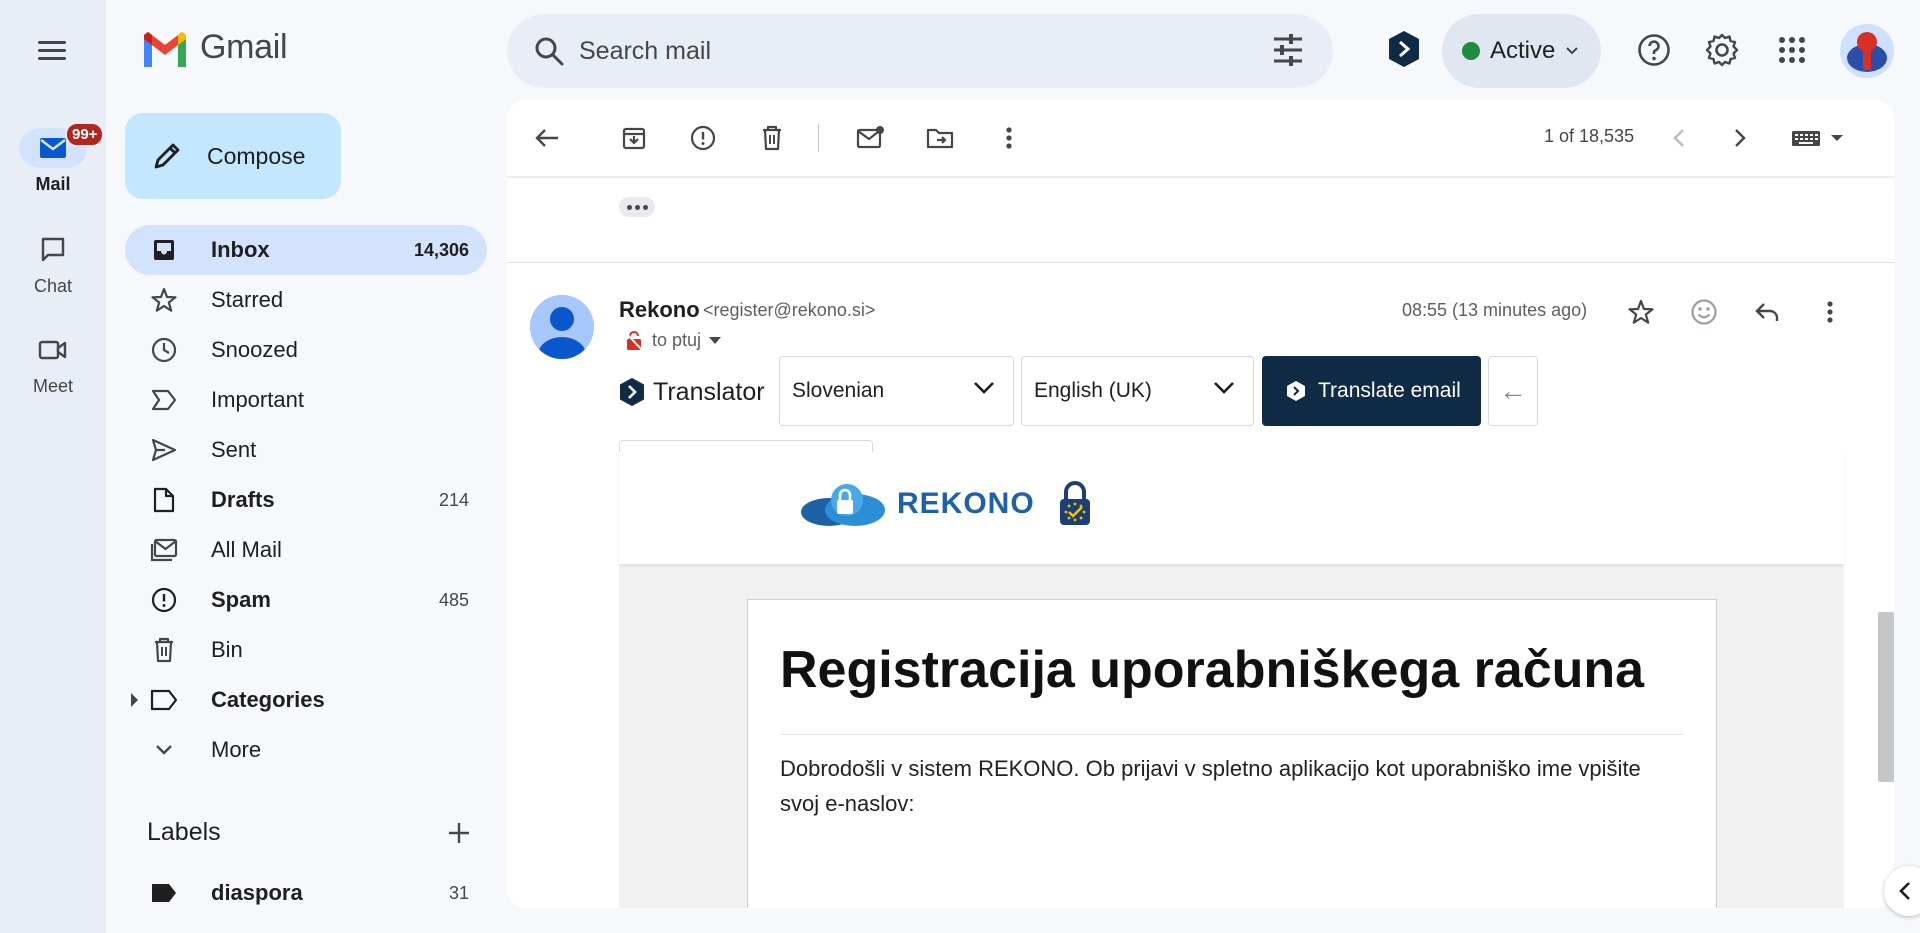  I want to click on video-camera-icon, so click(53, 350).